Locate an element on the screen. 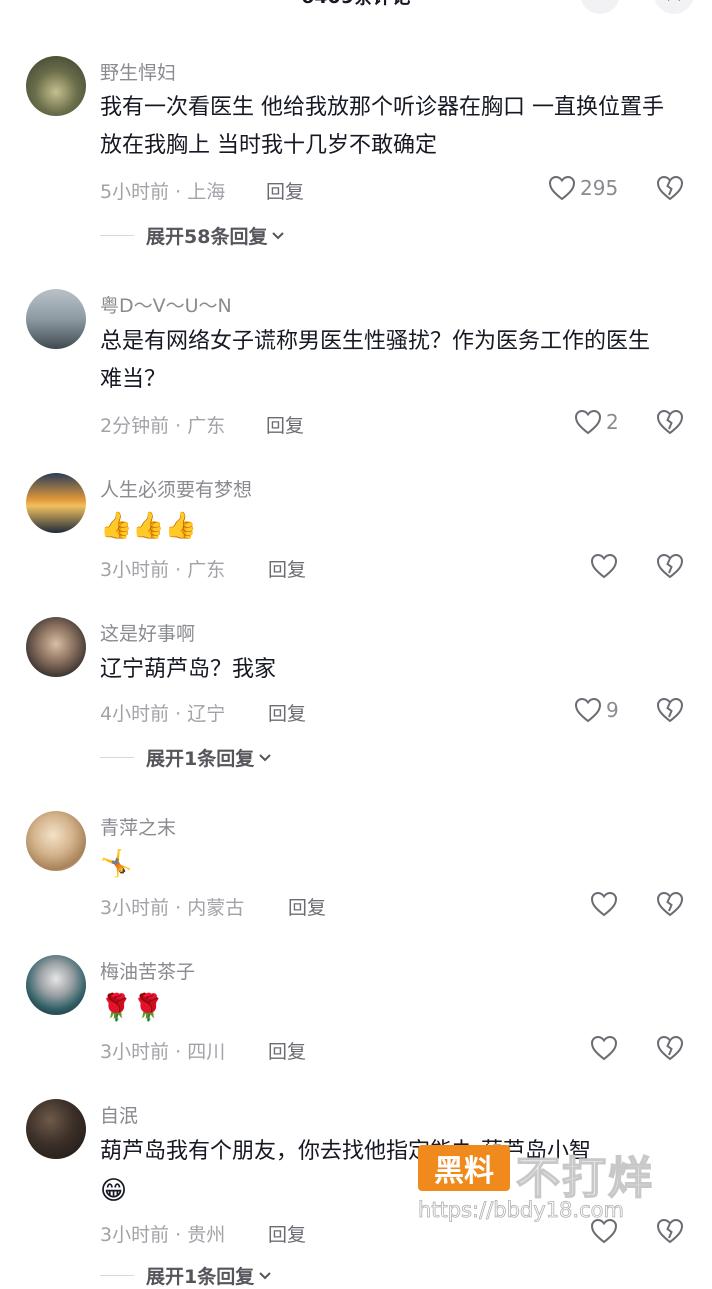 Image resolution: width=712 pixels, height=1289 pixels. watermark-url: https://bbdy18.com is located at coordinates (521, 1210).